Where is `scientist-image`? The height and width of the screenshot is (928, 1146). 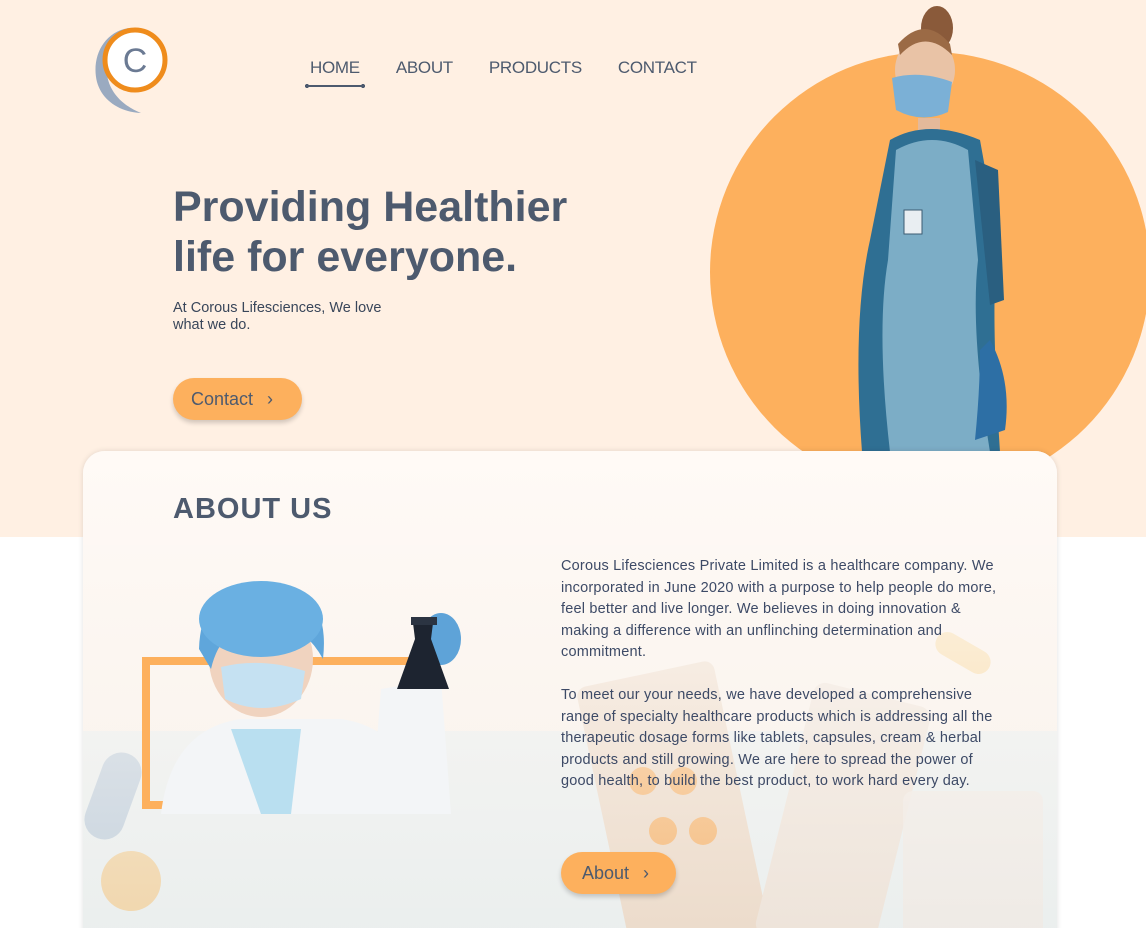
scientist-image is located at coordinates (301, 697).